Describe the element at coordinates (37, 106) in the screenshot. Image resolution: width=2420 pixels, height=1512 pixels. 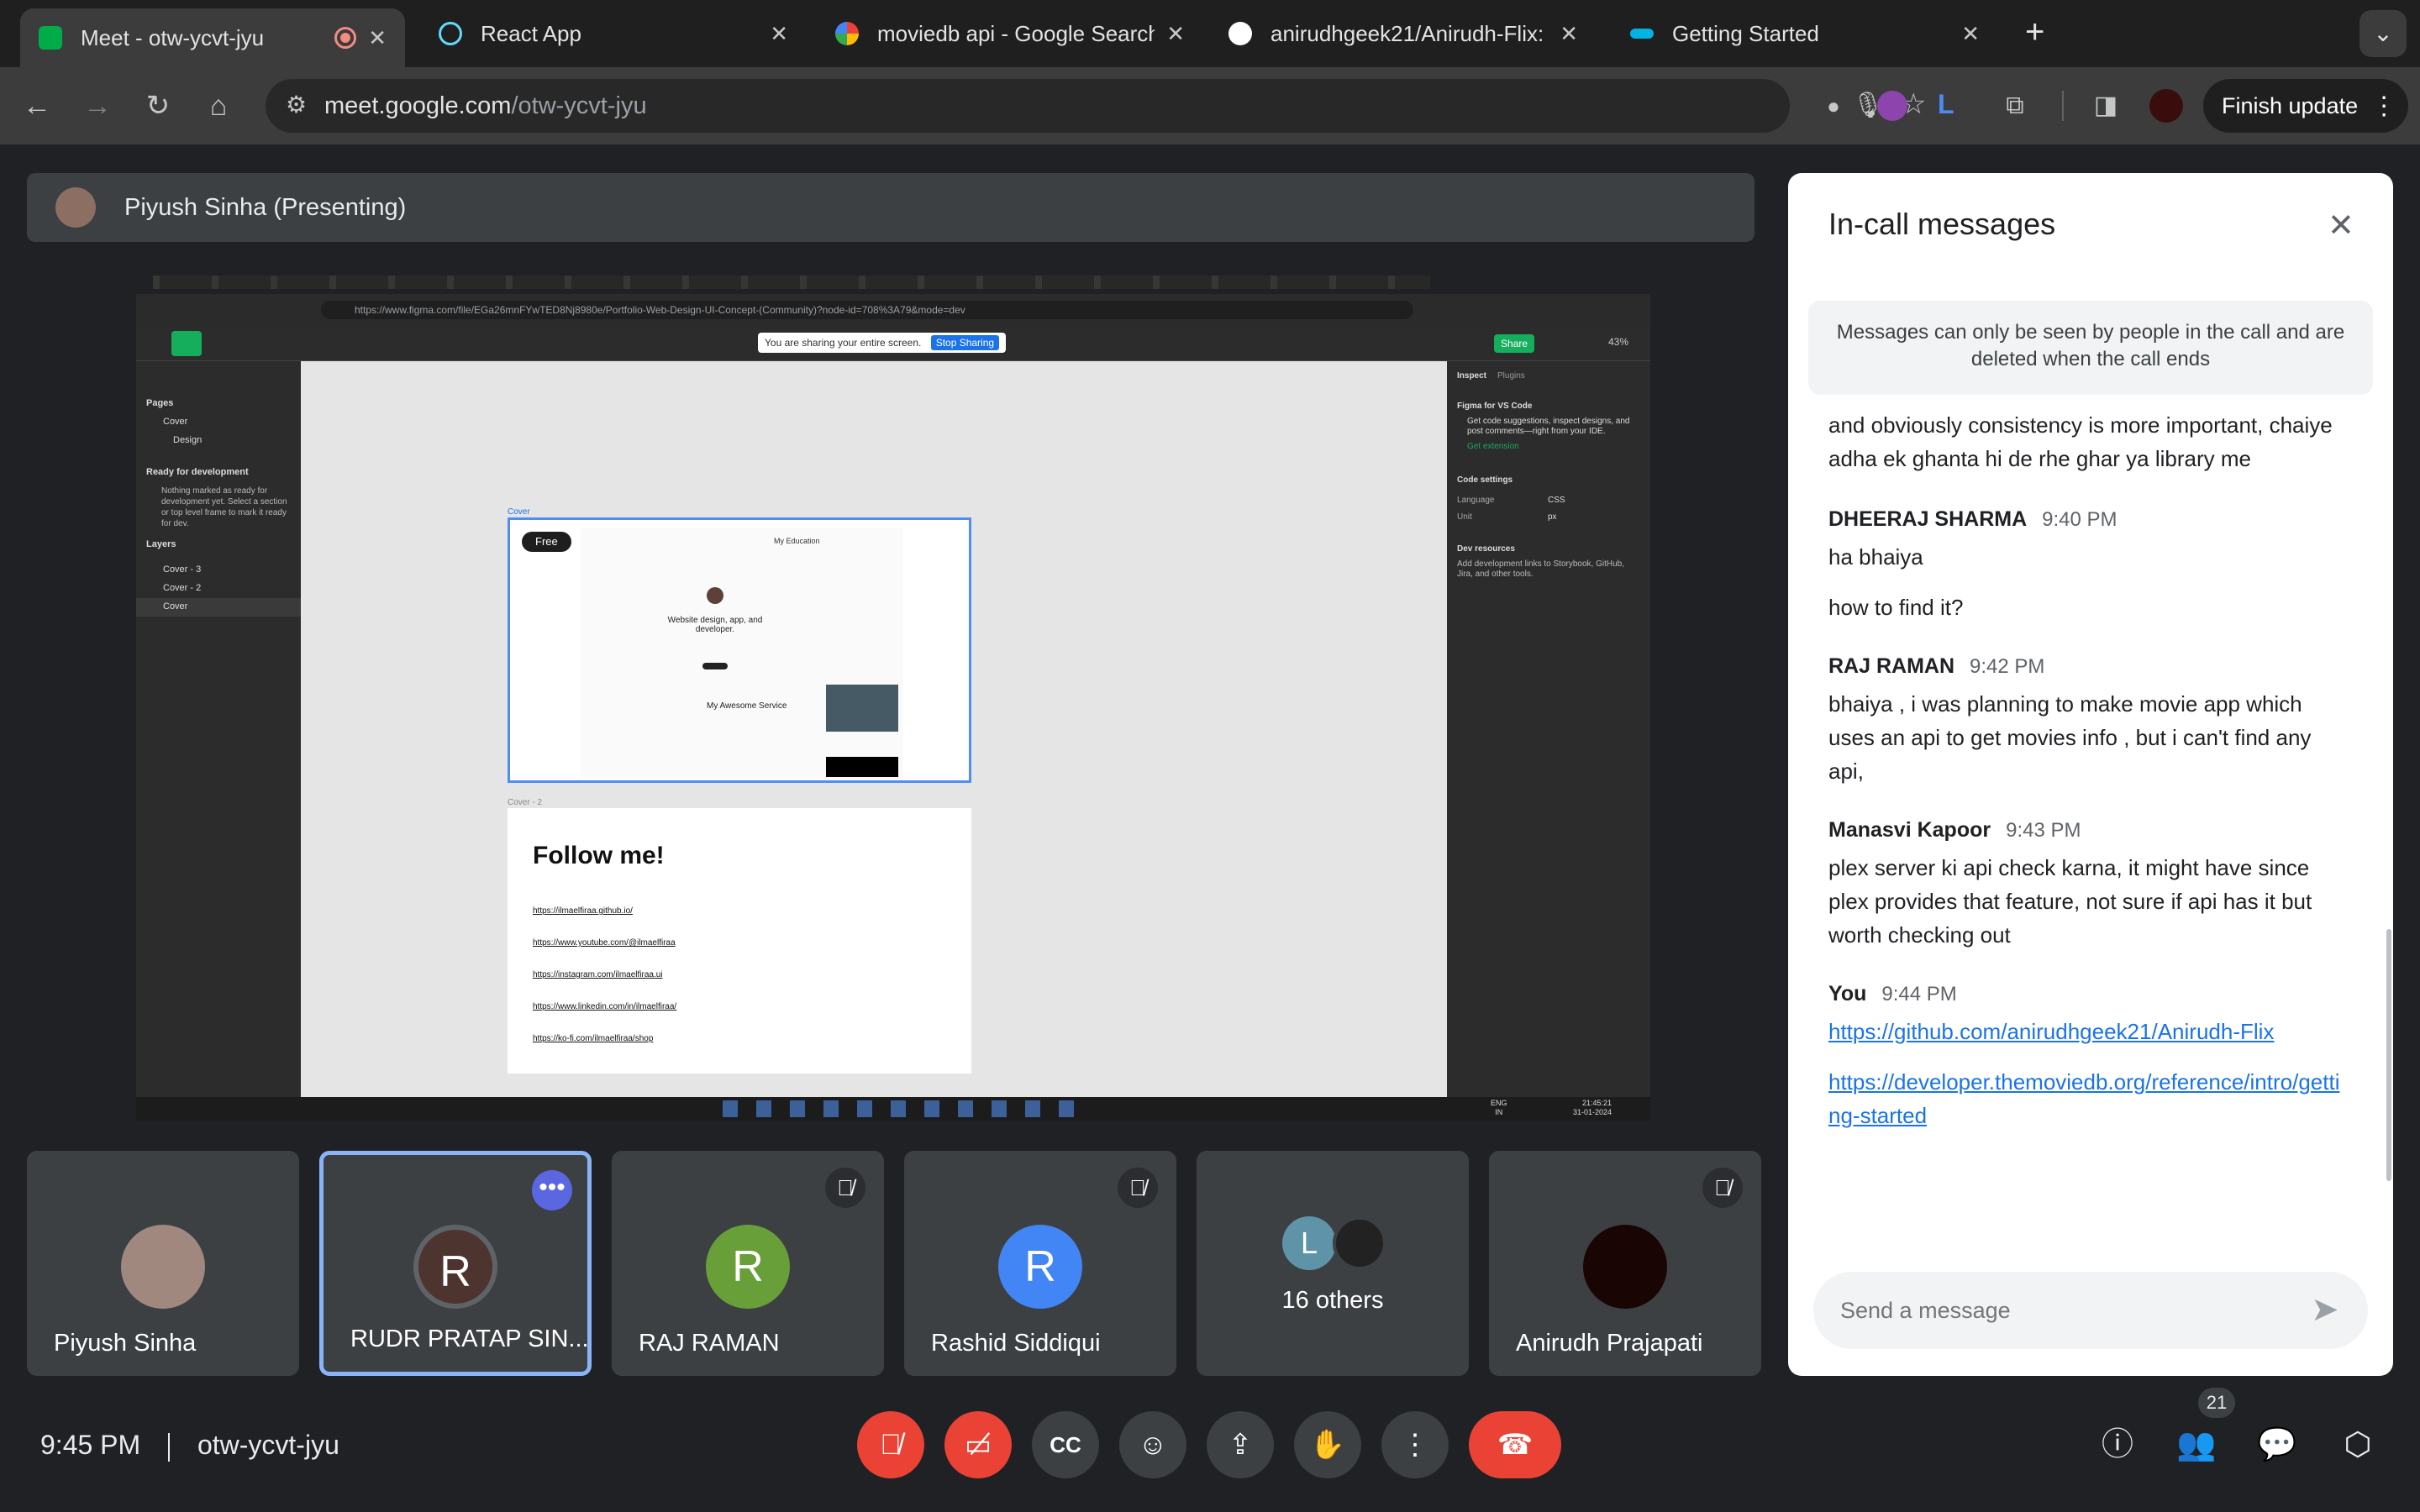
I see `back-icon: ←` at that location.